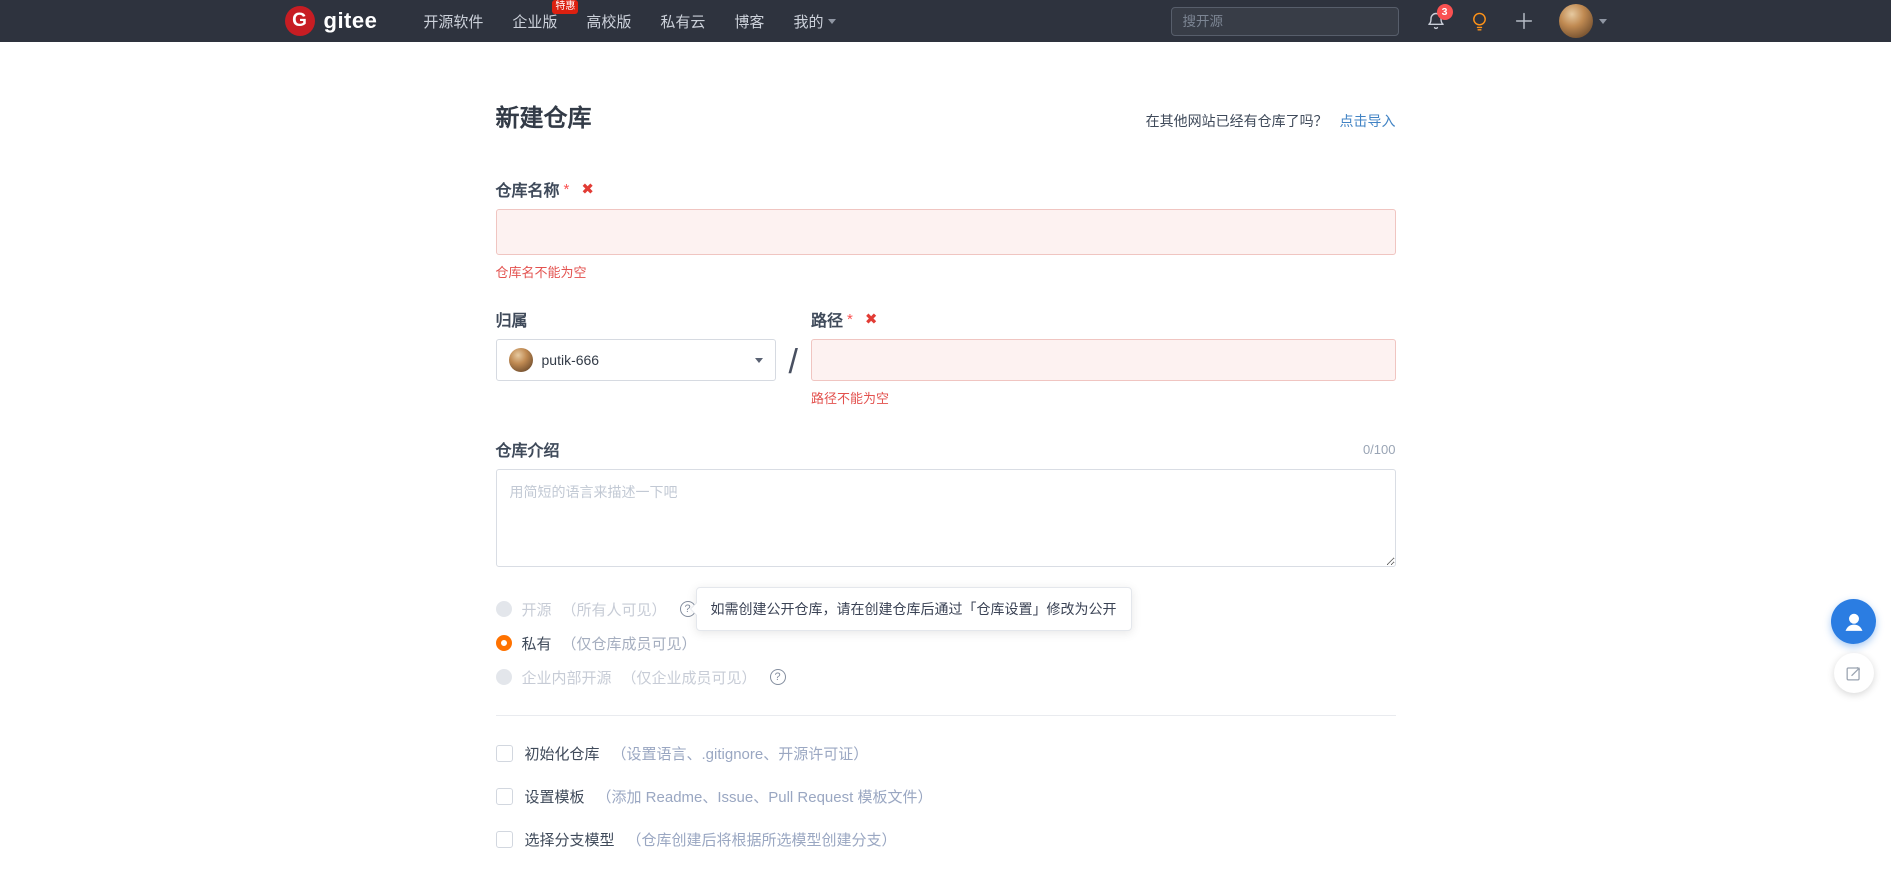 The image size is (1891, 890). I want to click on person-icon, so click(1853, 622).